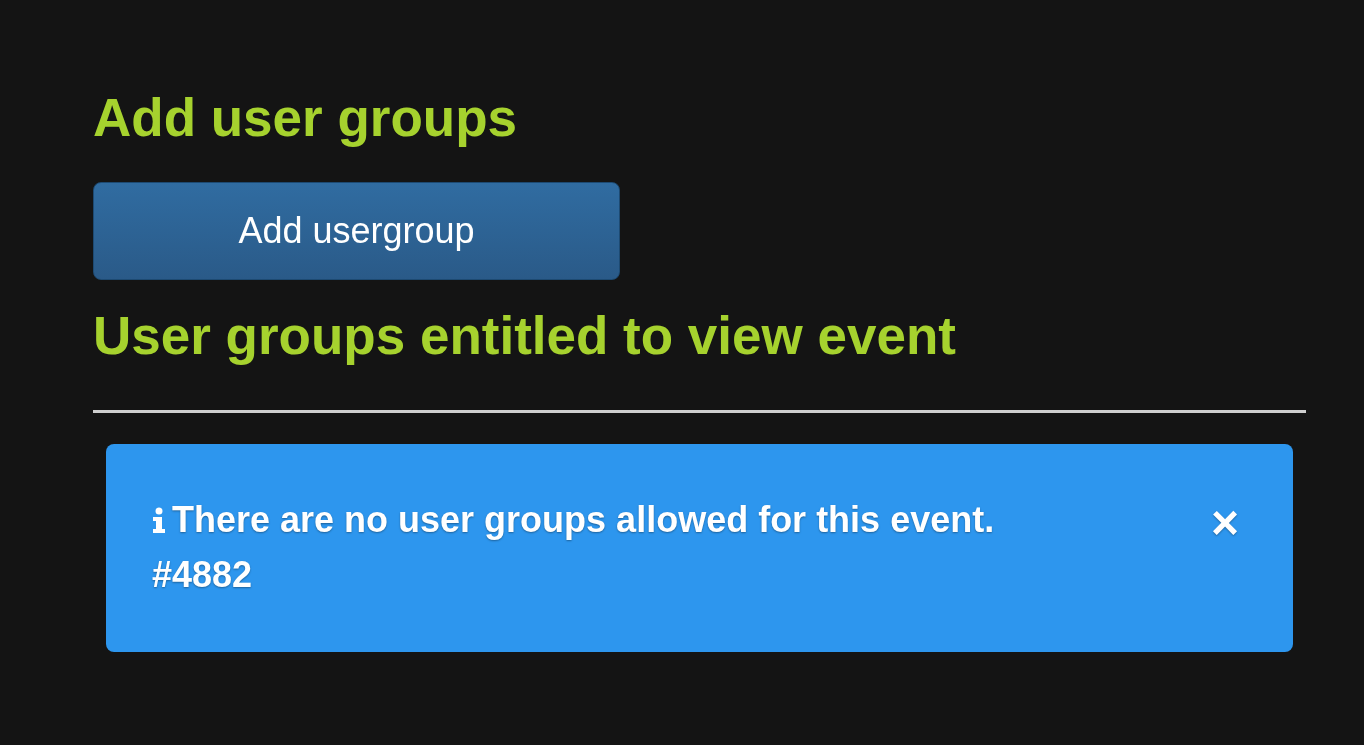 The width and height of the screenshot is (1364, 745). What do you see at coordinates (525, 336) in the screenshot?
I see `section-heading: User groups entitled to view event` at bounding box center [525, 336].